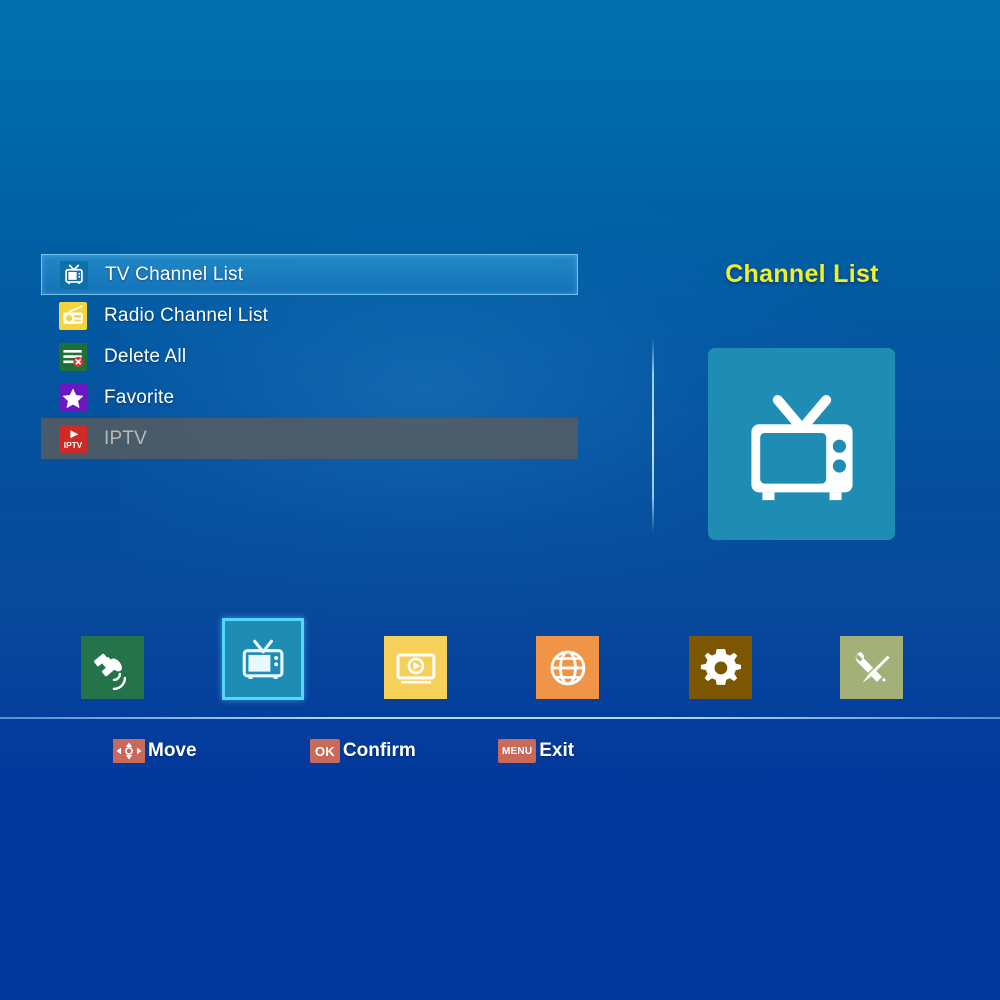 The width and height of the screenshot is (1000, 1000). I want to click on channel-list-tile, so click(801, 444).